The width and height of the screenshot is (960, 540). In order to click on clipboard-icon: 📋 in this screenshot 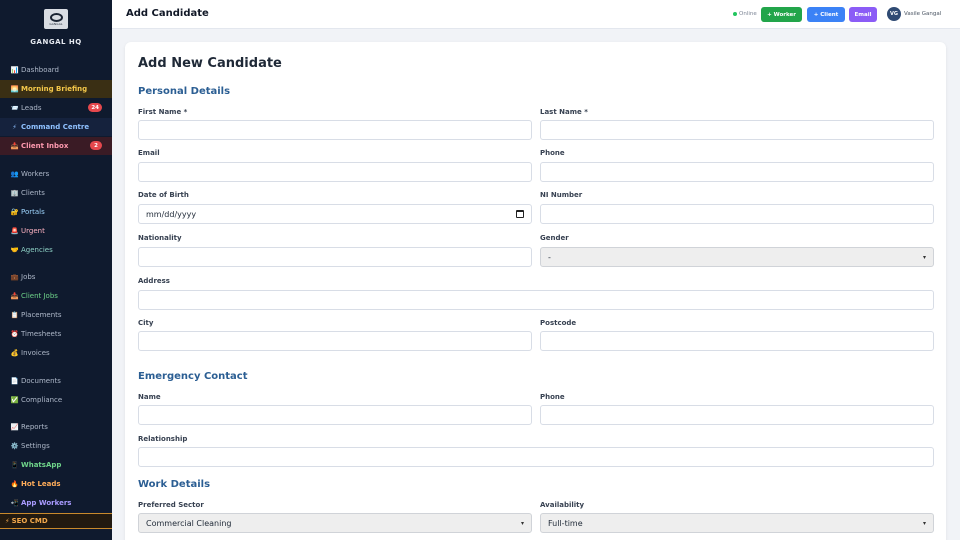, I will do `click(14, 315)`.